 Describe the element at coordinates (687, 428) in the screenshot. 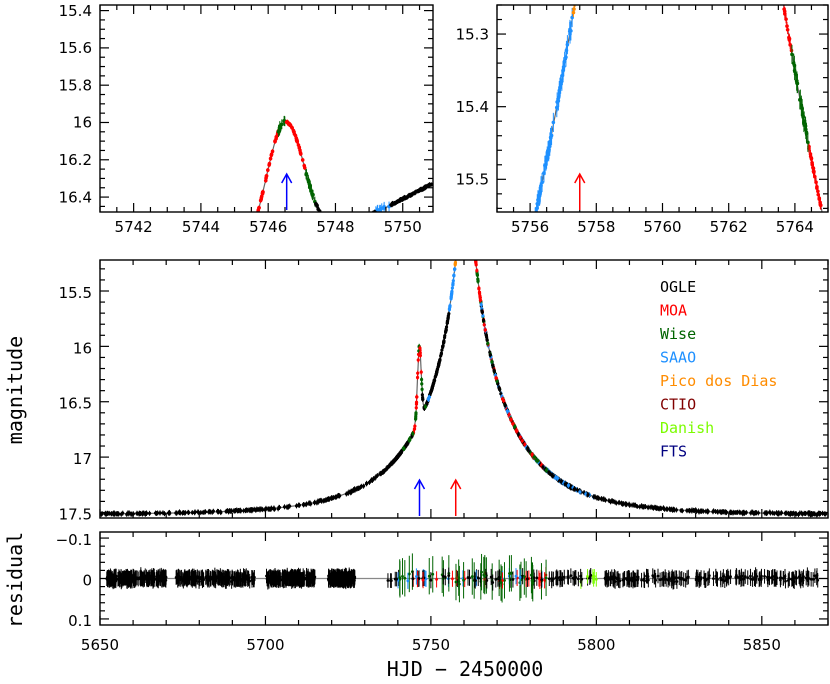

I see `legend-entry: Danish` at that location.